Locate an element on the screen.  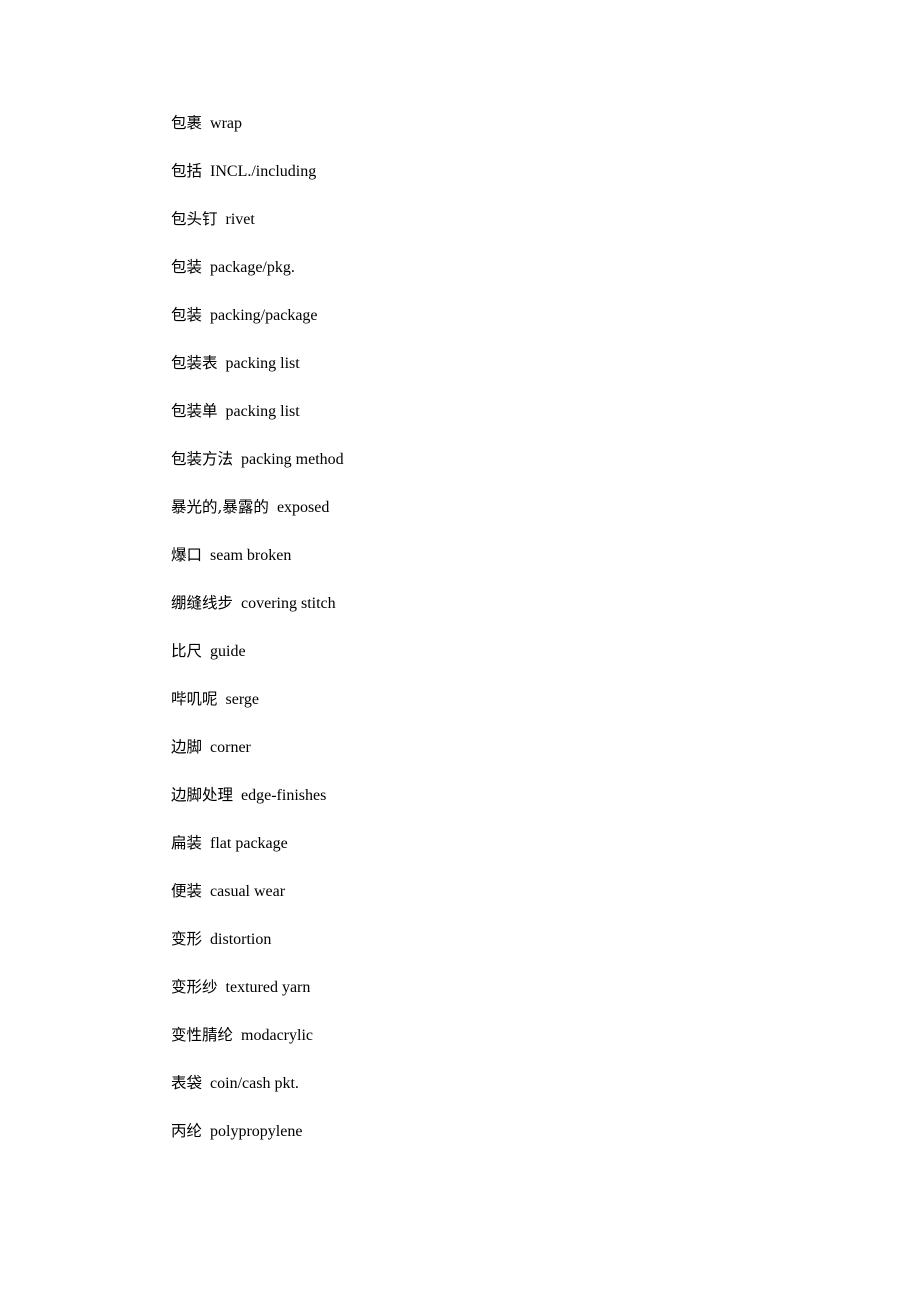
glossary-entry: 包括 INCL./including is located at coordinates (515, 184).